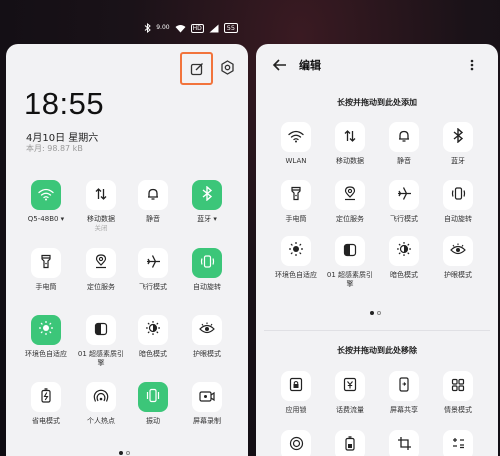 The height and width of the screenshot is (456, 500). I want to click on airplane-icon, so click(153, 263).